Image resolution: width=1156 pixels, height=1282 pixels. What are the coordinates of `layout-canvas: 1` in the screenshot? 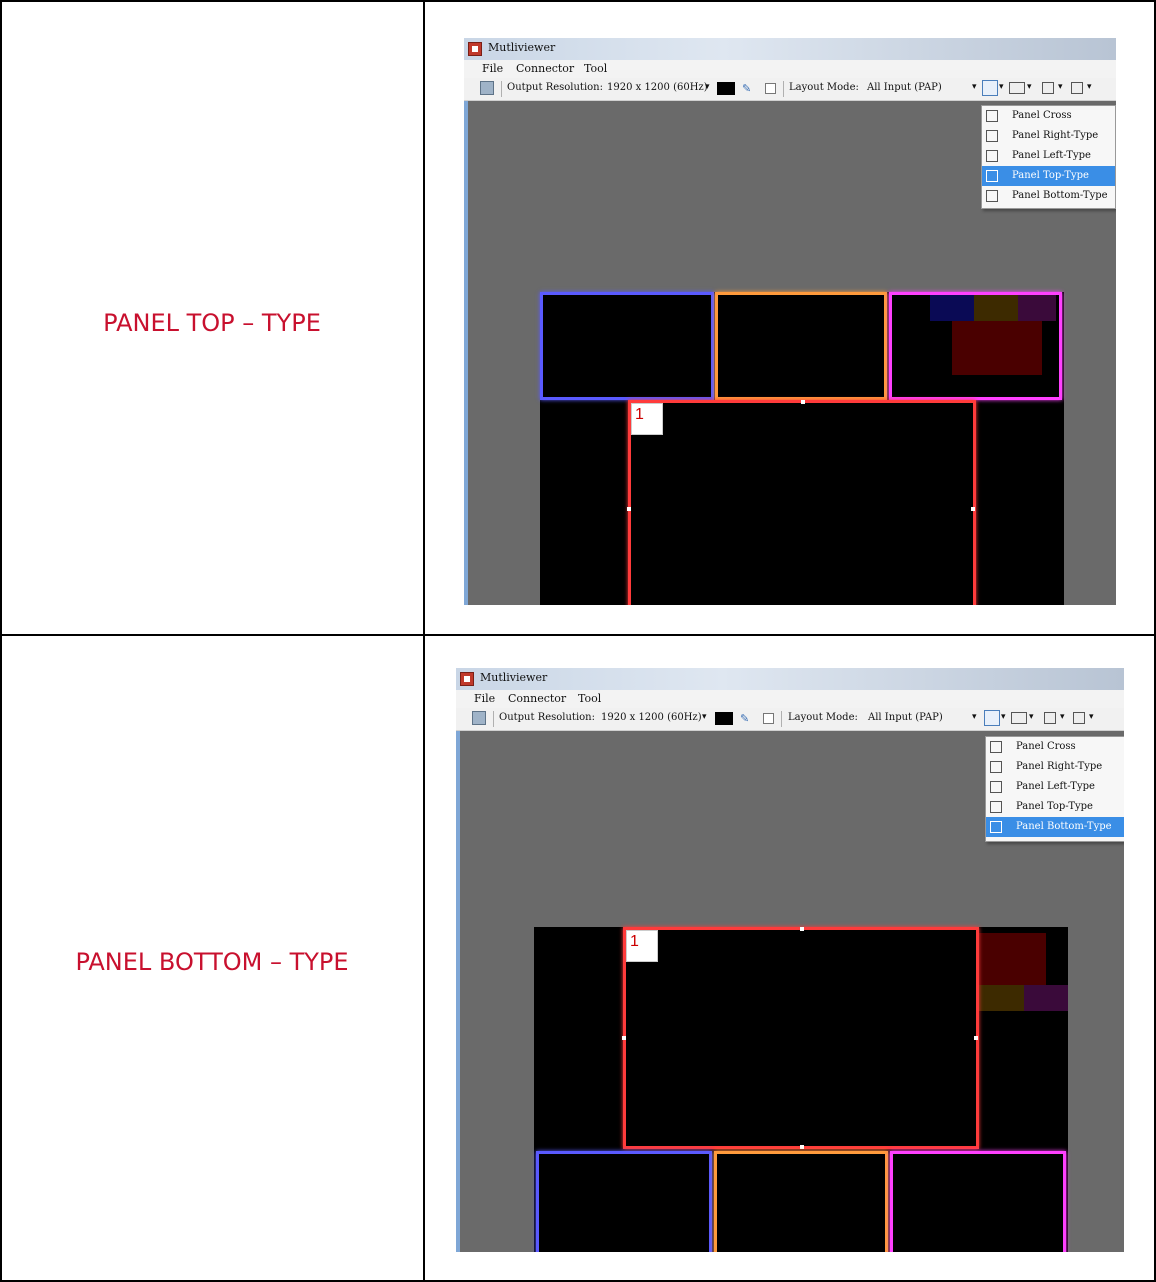 It's located at (802, 448).